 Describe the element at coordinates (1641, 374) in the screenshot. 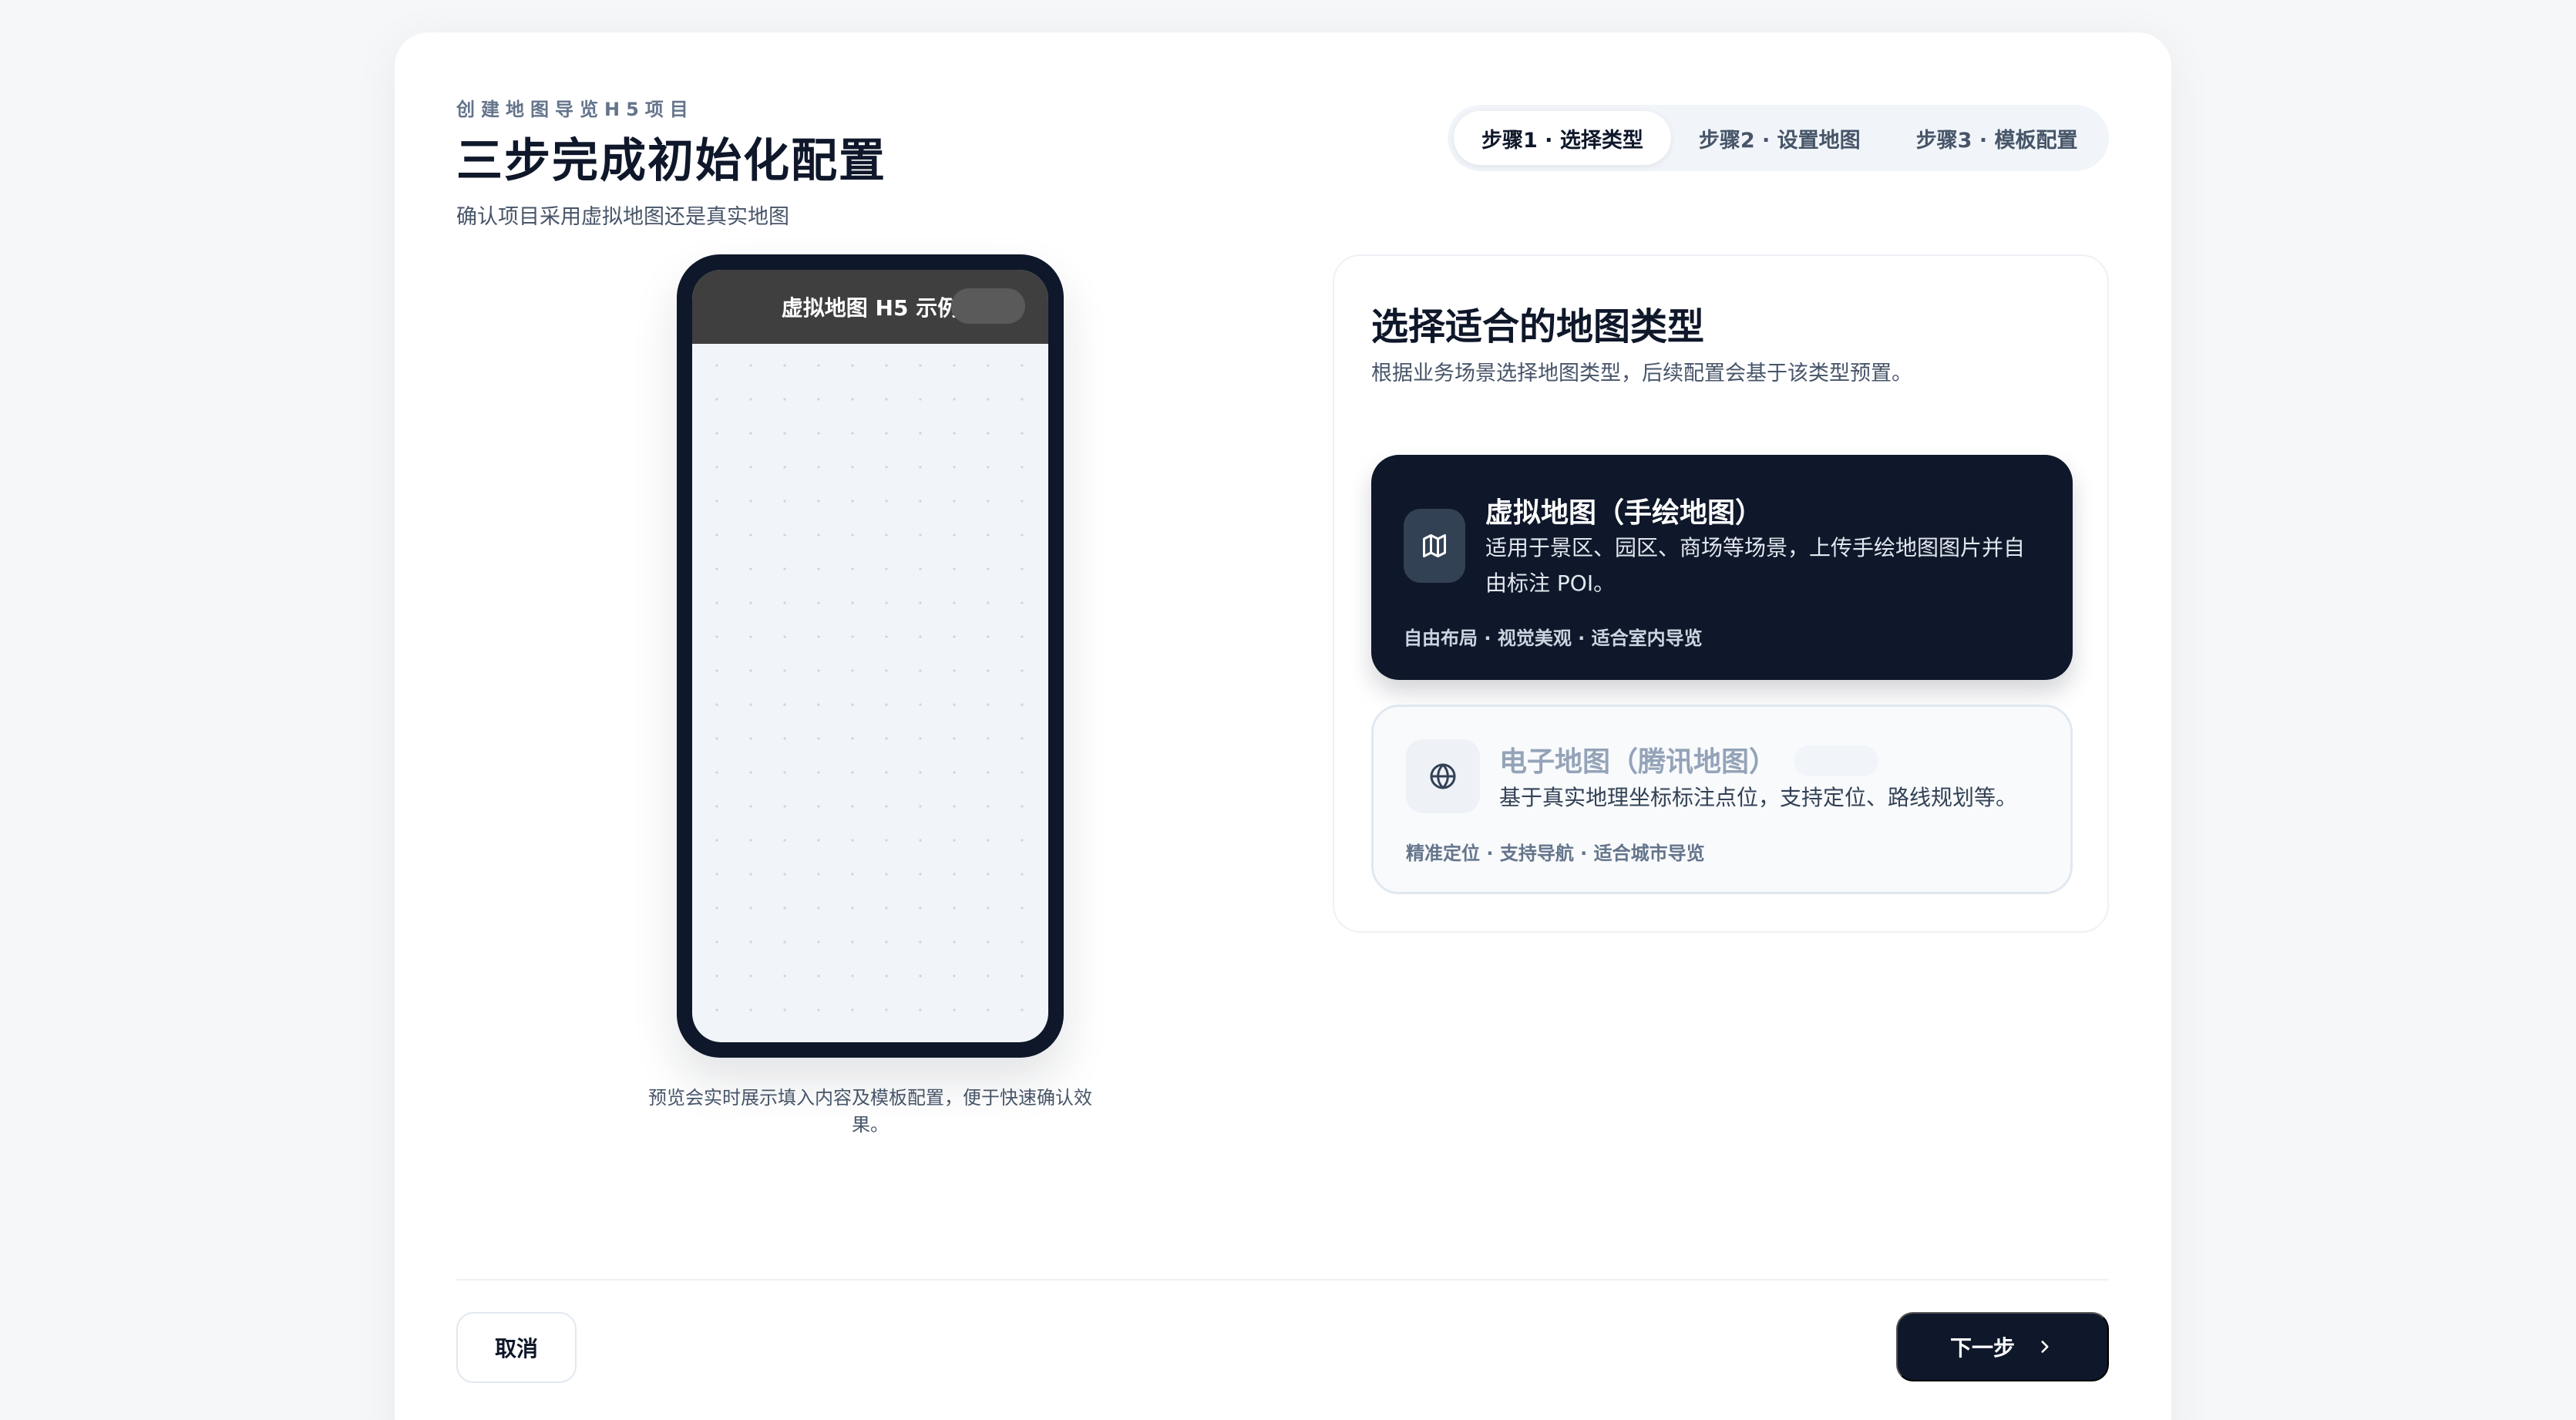

I see `panel-subtitle: 根据业务场景选择地图类型，后续配置会基于该类型预置。` at that location.